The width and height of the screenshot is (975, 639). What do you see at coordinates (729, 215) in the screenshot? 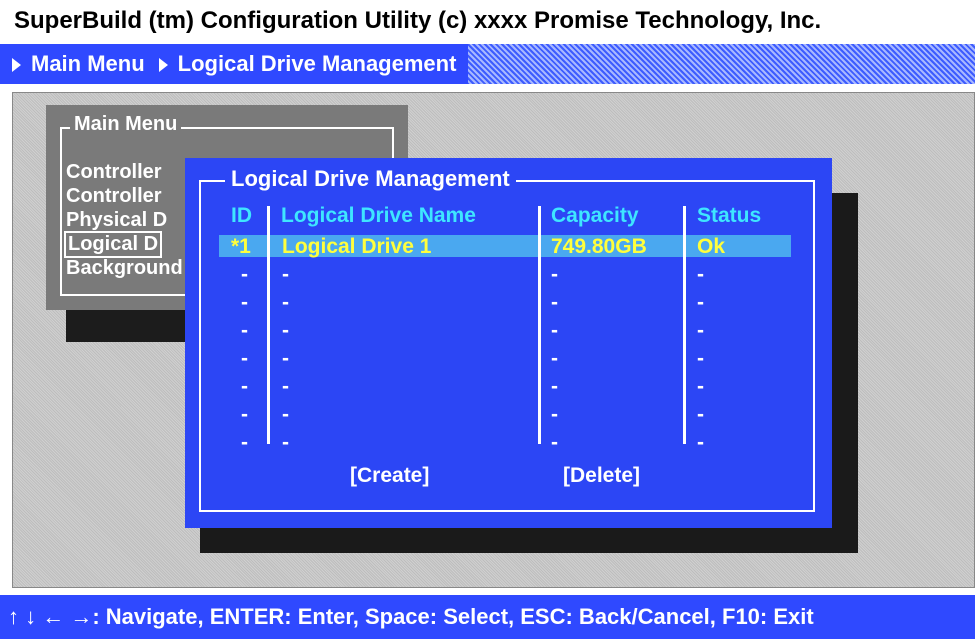
I see `column-header-status: Status` at bounding box center [729, 215].